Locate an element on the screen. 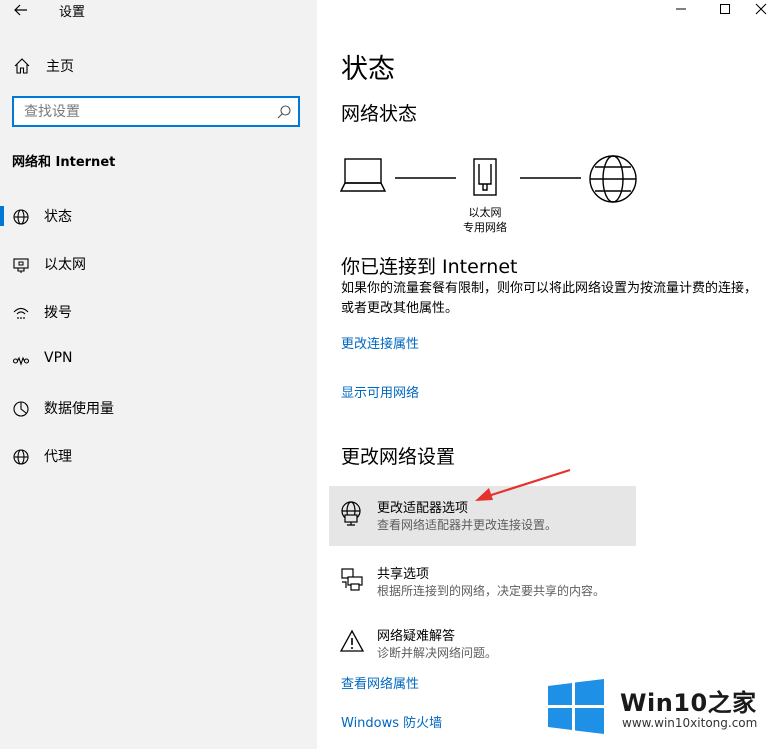  option-description: 查看网络适配器并更改连接设置。 is located at coordinates (467, 525).